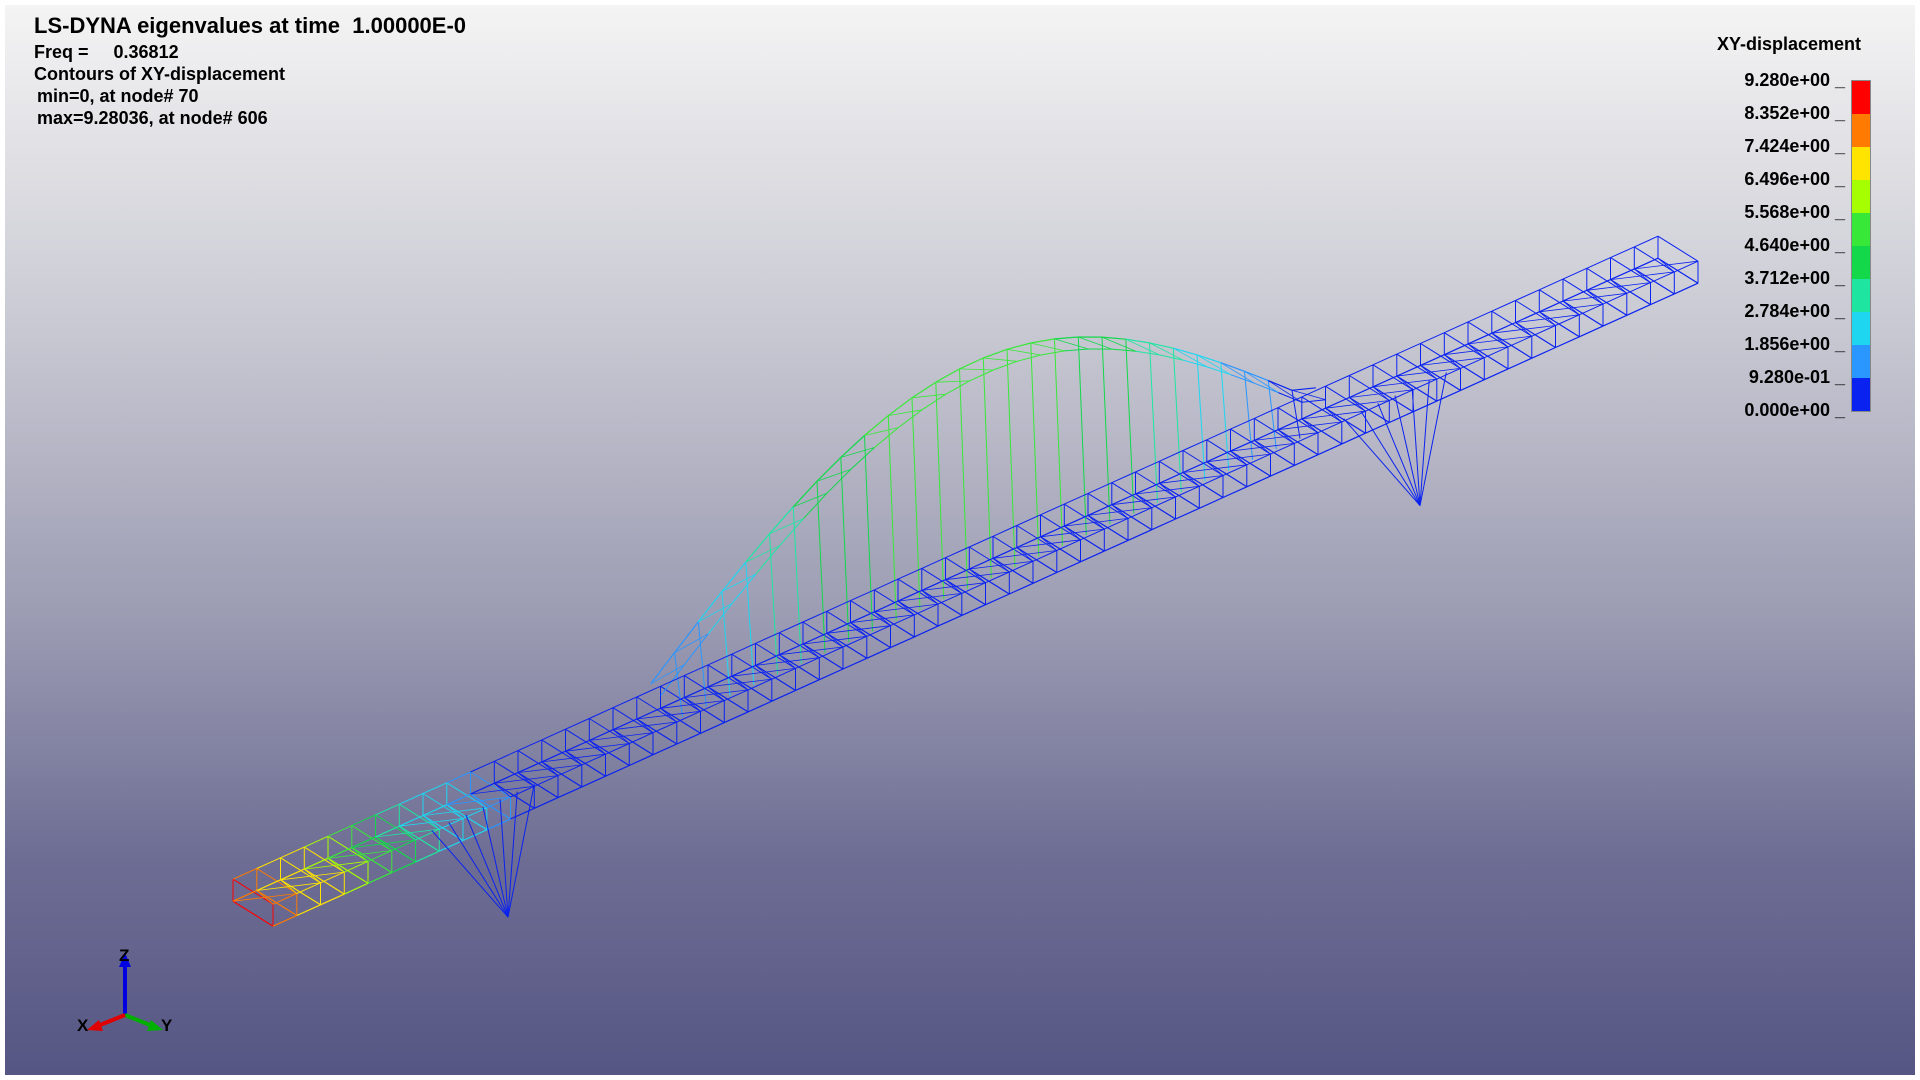  What do you see at coordinates (167, 1025) in the screenshot?
I see `y-axis-label: Y` at bounding box center [167, 1025].